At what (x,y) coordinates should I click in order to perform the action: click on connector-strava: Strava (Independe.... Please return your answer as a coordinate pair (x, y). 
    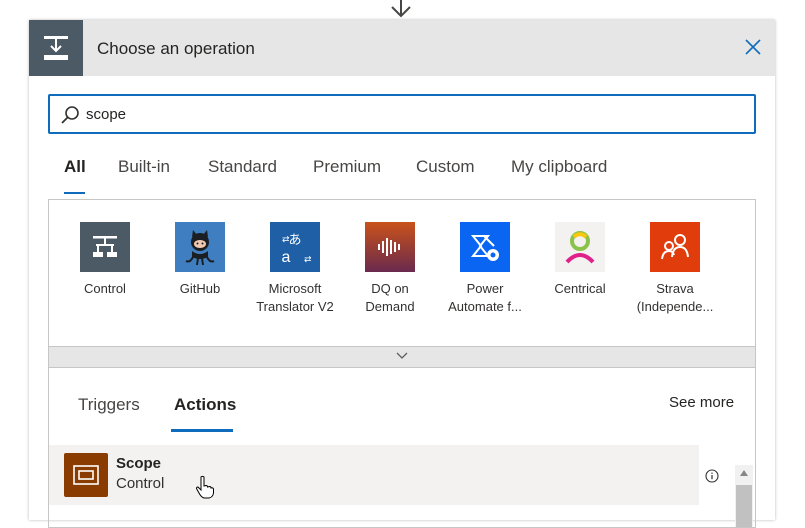
    Looking at the image, I should click on (675, 269).